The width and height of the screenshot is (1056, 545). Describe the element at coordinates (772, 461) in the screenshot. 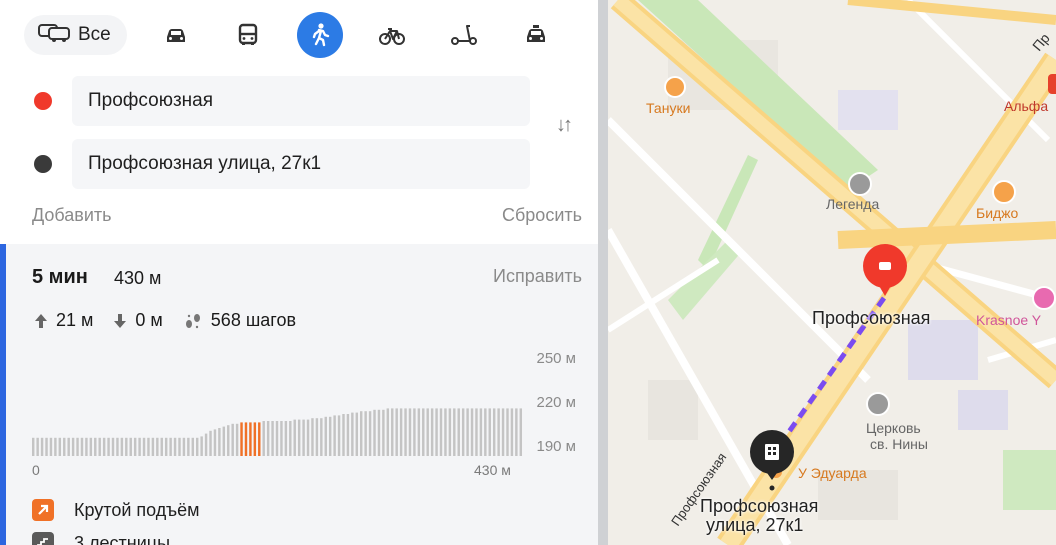

I see `destination-pin-icon` at that location.